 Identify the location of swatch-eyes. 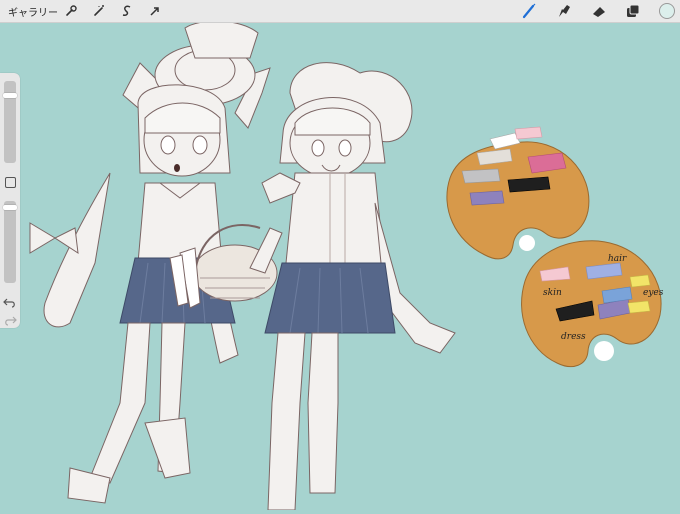
(640, 281).